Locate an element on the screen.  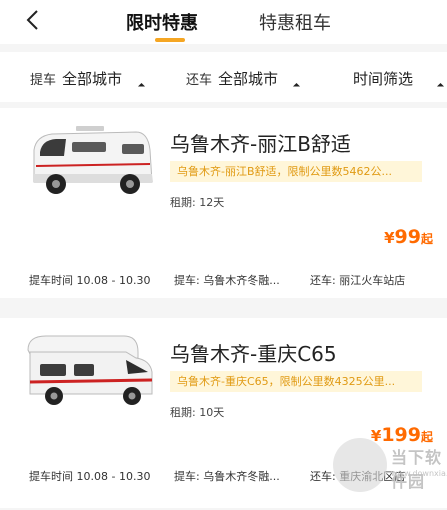
price: ¥99起 is located at coordinates (408, 237).